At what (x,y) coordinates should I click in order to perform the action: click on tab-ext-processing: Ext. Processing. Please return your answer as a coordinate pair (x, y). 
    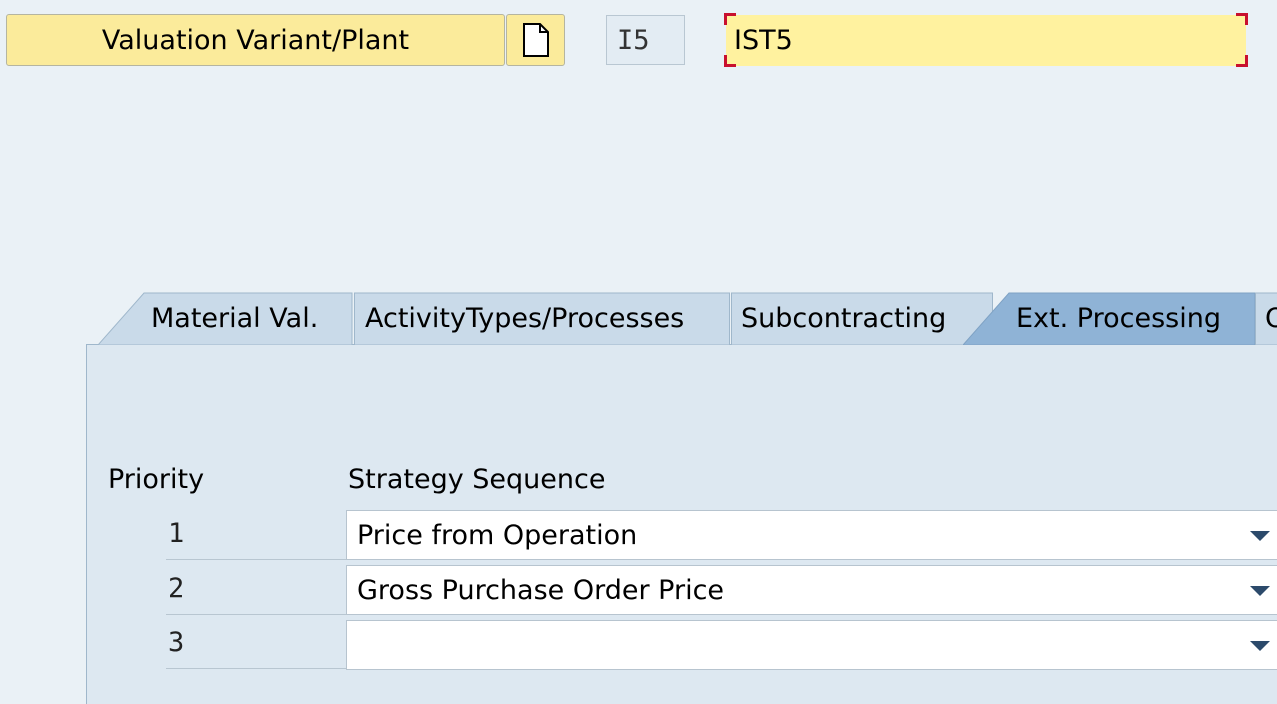
    Looking at the image, I should click on (1109, 318).